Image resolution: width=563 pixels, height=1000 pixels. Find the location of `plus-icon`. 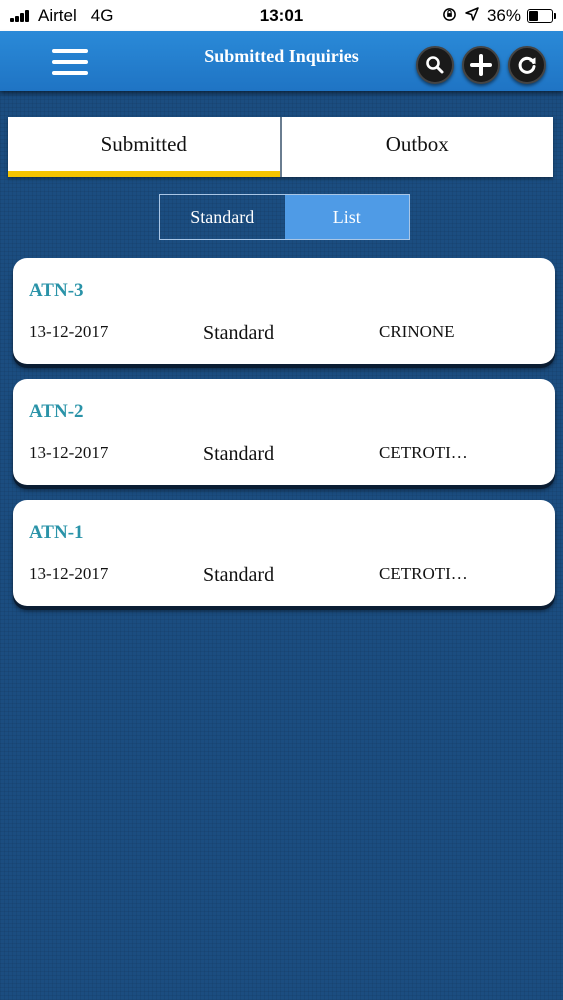

plus-icon is located at coordinates (481, 65).